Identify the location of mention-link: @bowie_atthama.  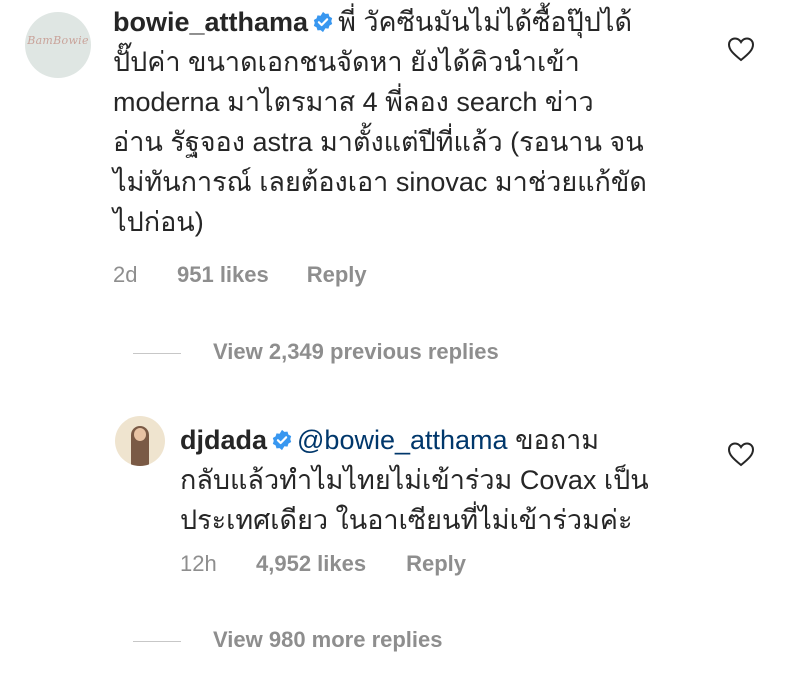
(402, 440).